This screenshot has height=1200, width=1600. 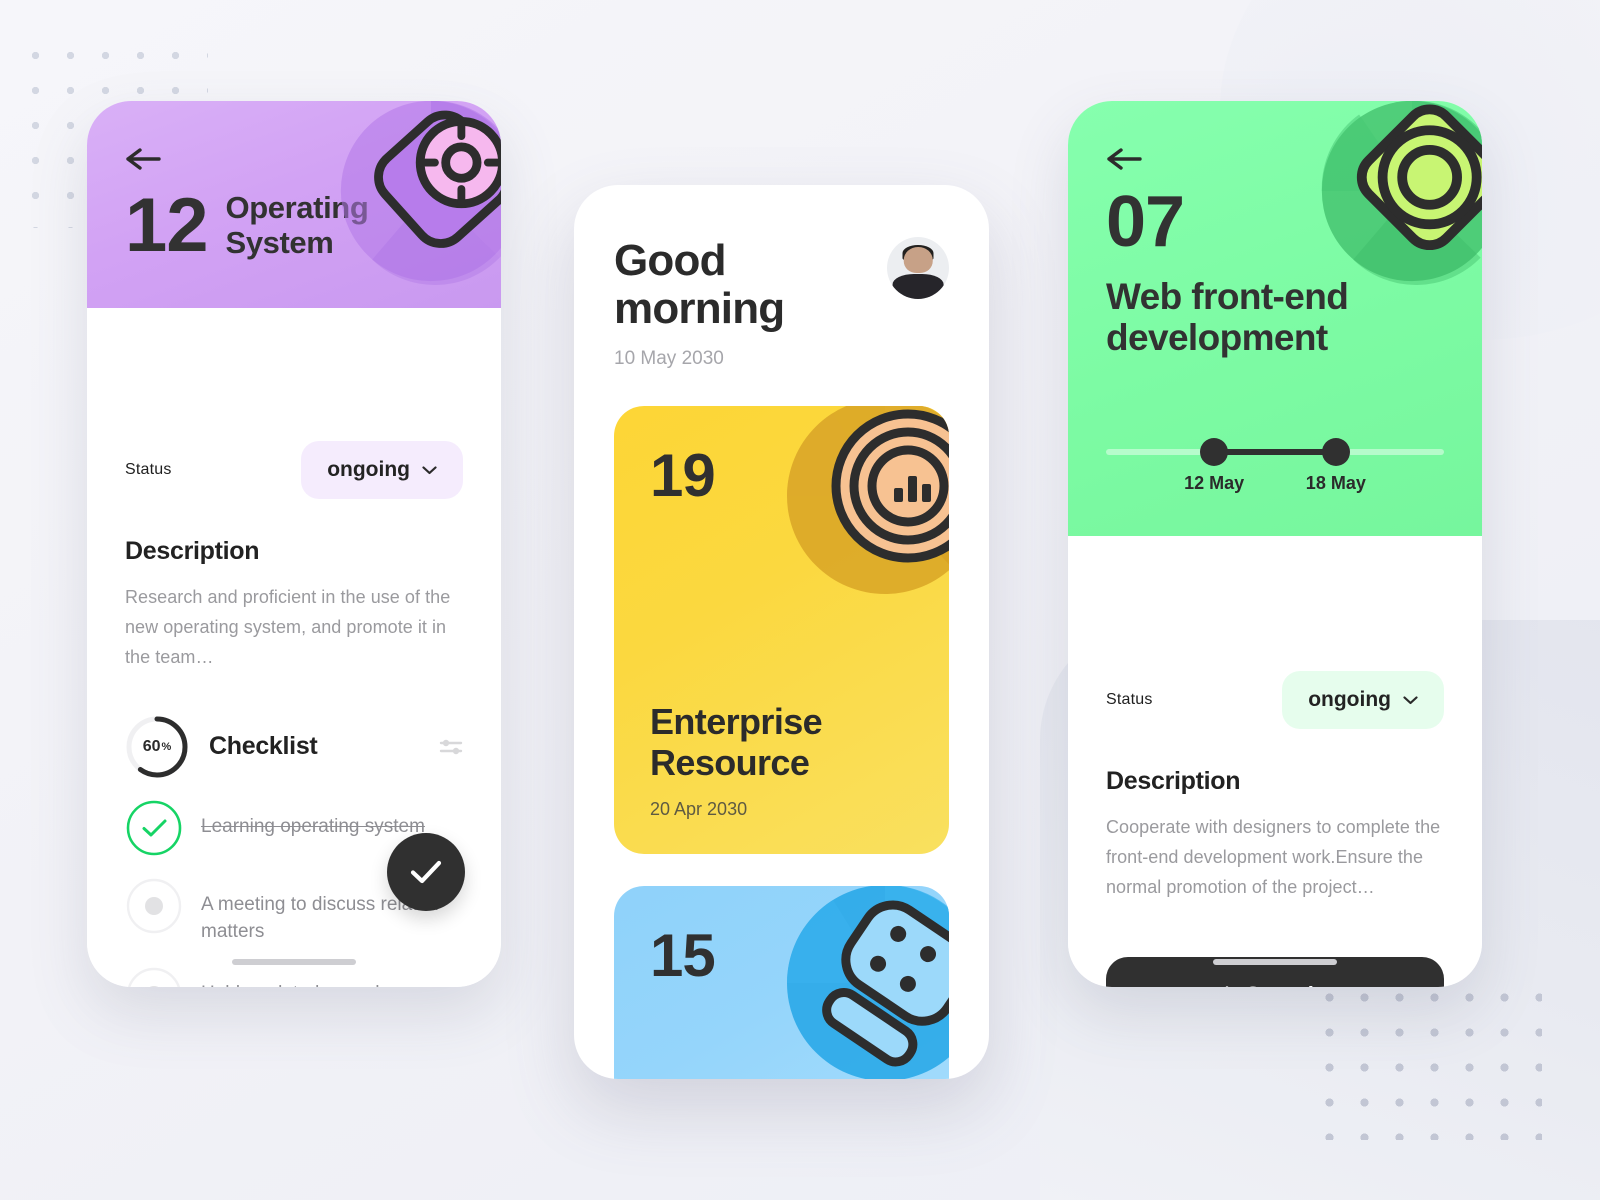 I want to click on checklist-heading: Checklist, so click(x=263, y=746).